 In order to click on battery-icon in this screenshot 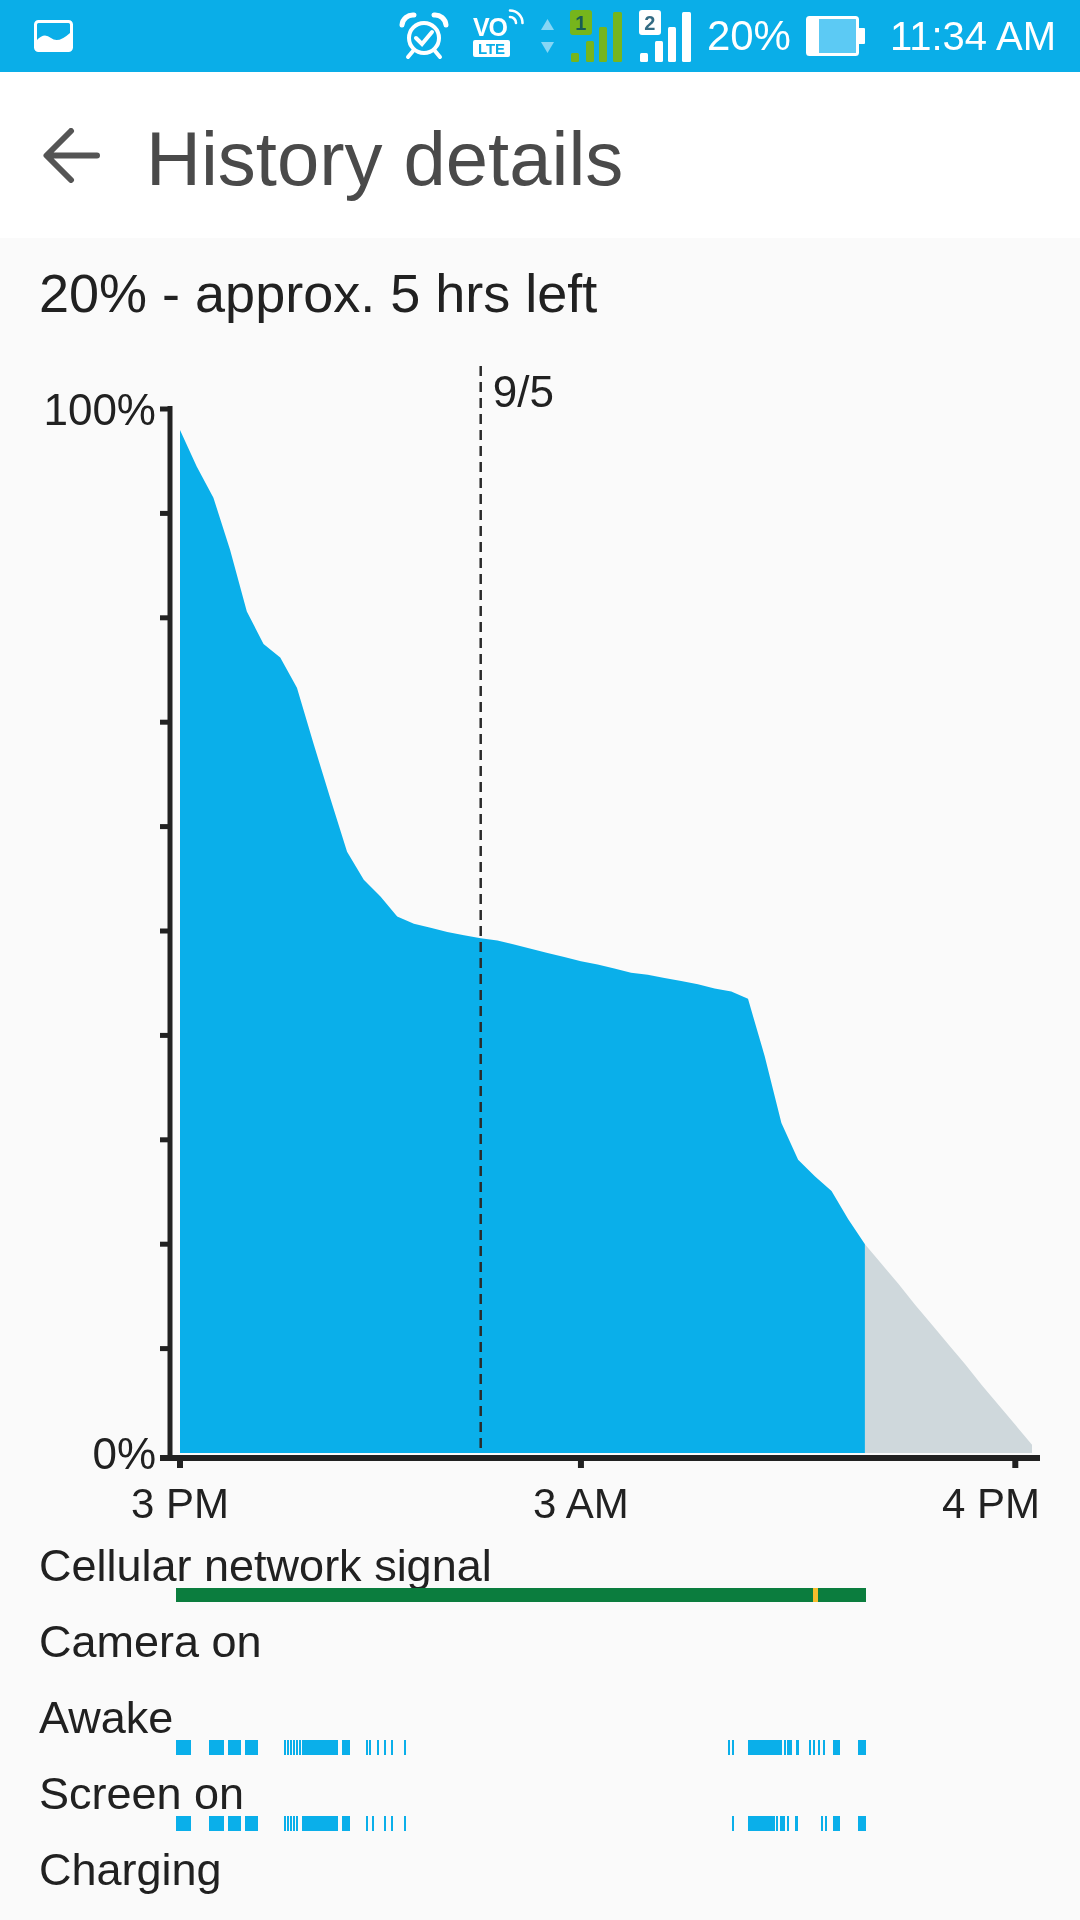, I will do `click(835, 36)`.